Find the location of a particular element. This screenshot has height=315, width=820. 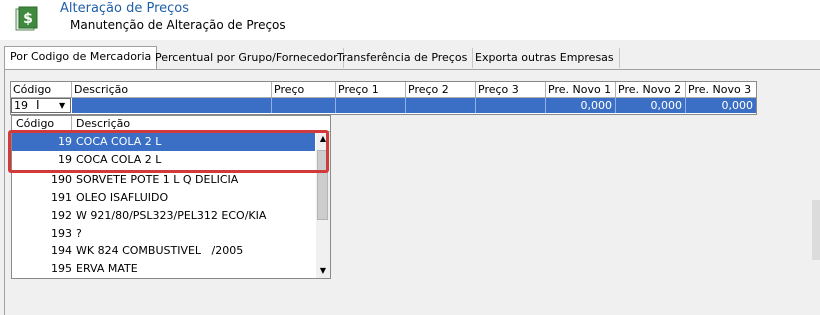

list-item-codigo: 191 is located at coordinates (61, 197).